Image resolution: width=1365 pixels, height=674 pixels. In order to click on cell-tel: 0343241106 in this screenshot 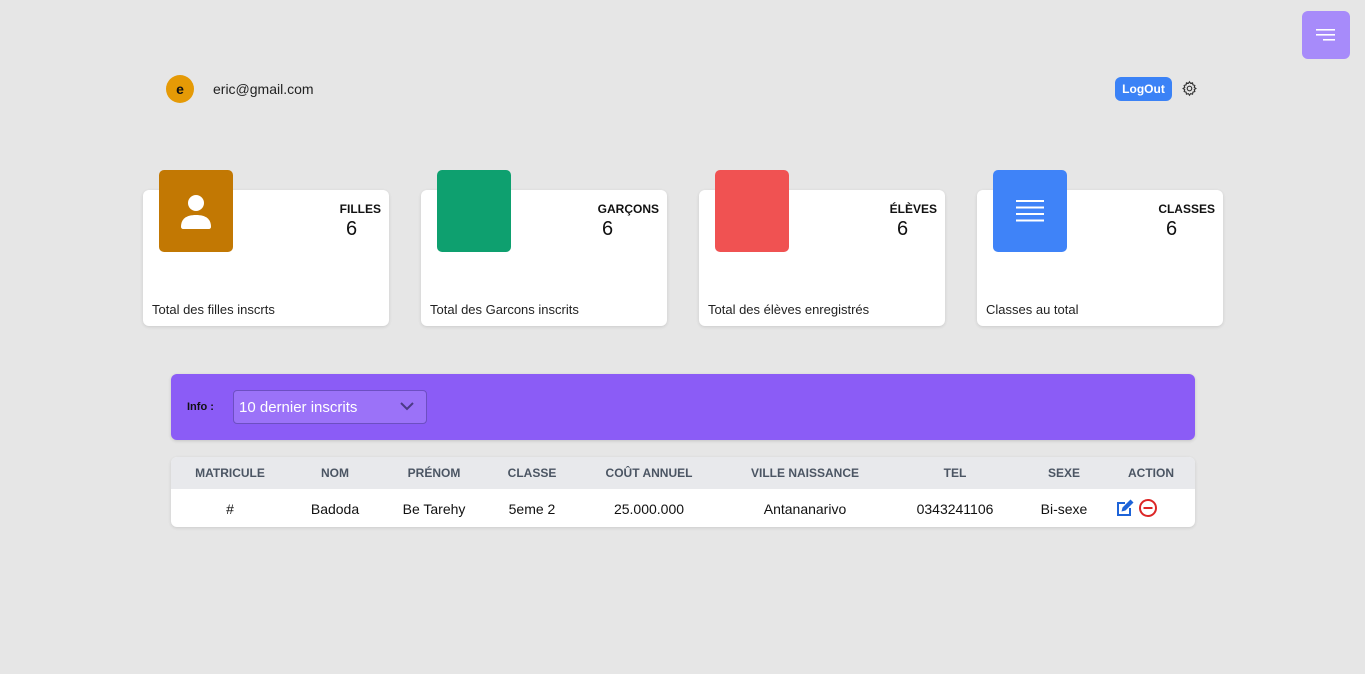, I will do `click(955, 509)`.